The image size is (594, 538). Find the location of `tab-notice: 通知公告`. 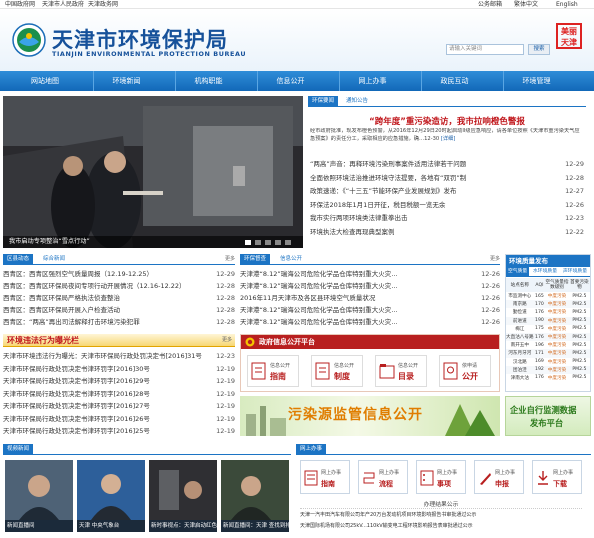

tab-notice: 通知公告 is located at coordinates (357, 101).